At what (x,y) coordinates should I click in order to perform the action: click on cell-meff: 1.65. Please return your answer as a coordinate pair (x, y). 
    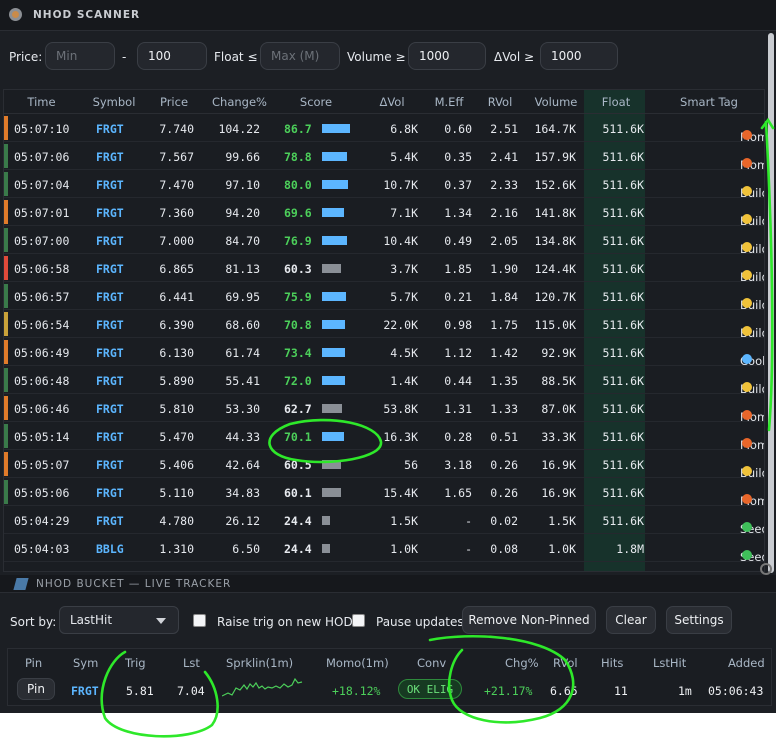
    Looking at the image, I should click on (458, 493).